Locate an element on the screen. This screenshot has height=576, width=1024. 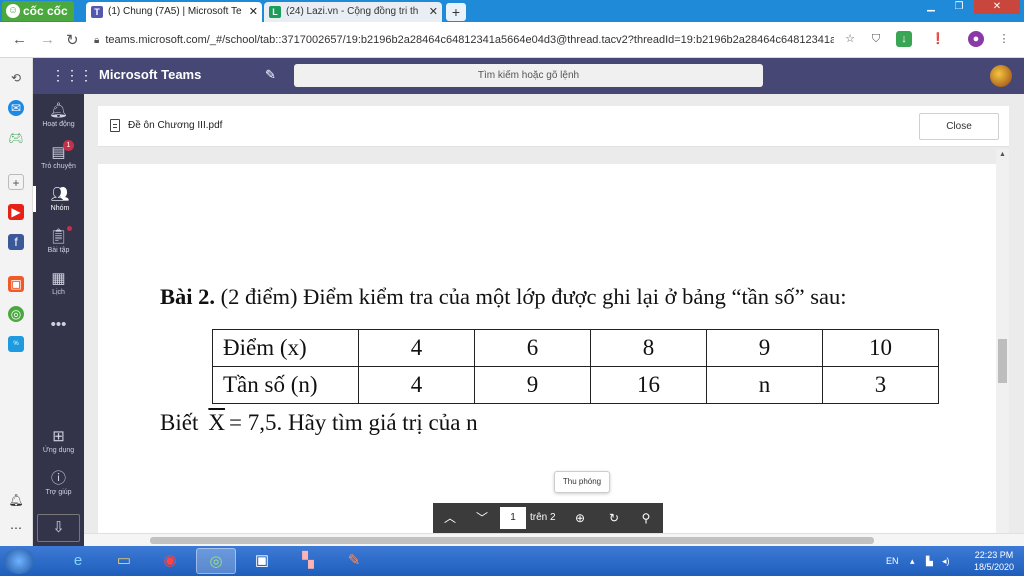
profile-icon: ● is located at coordinates (976, 39).